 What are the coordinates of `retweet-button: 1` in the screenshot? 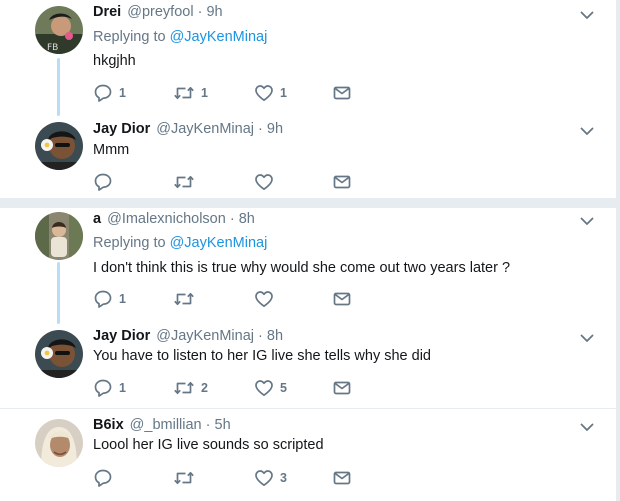 It's located at (190, 93).